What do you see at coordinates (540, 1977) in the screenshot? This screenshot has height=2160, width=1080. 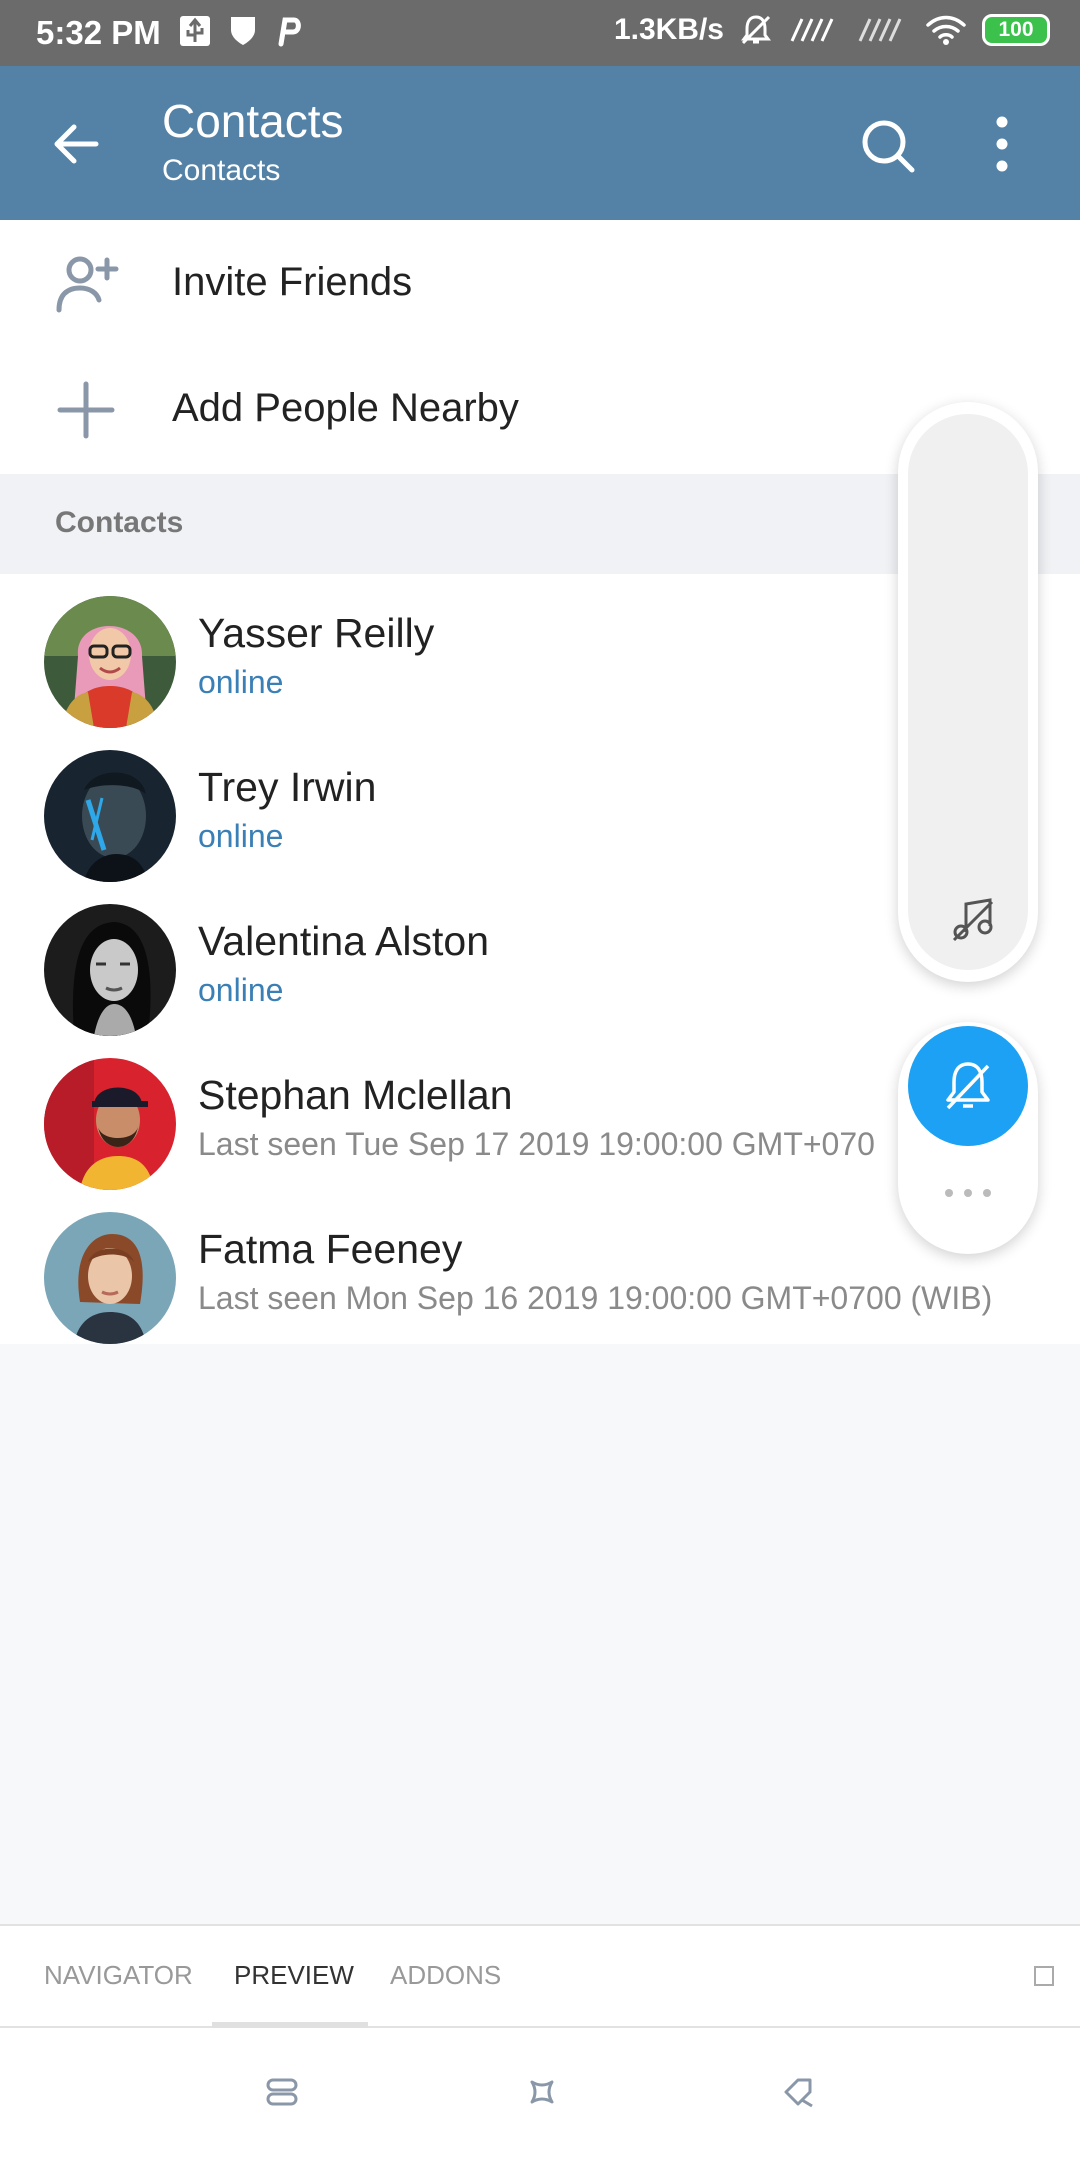 I see `bottom-tabs: NAVIGATOR PREVIEW ADDONS` at bounding box center [540, 1977].